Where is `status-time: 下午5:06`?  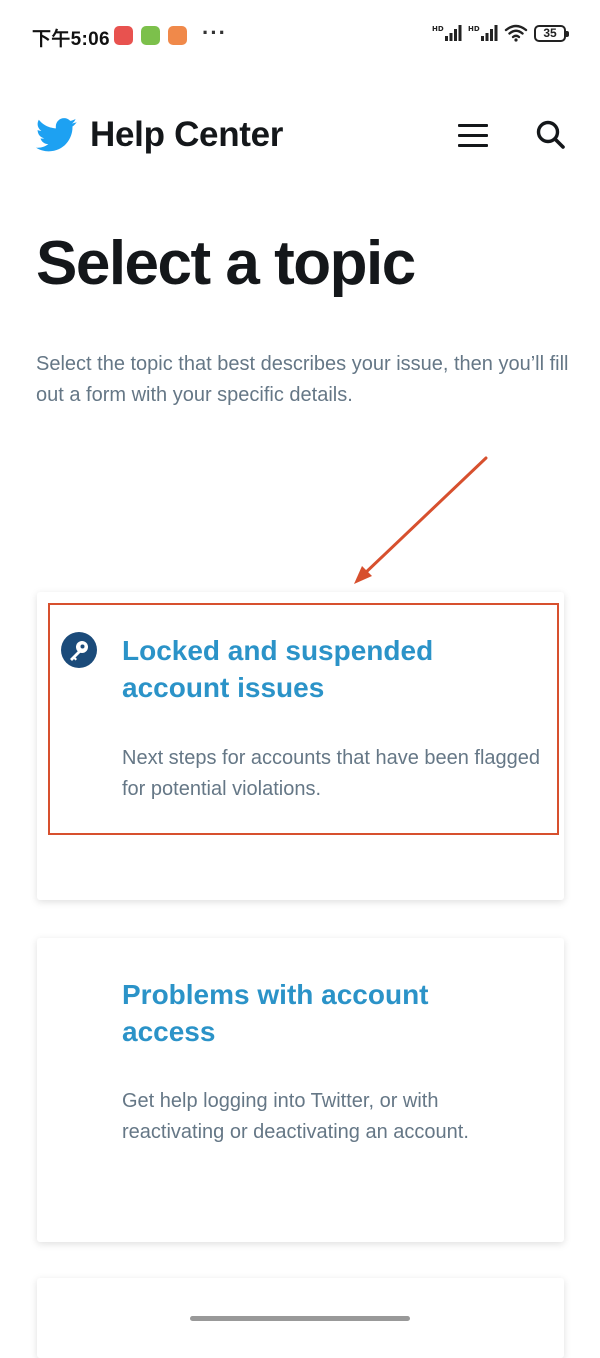
status-time: 下午5:06 is located at coordinates (71, 39).